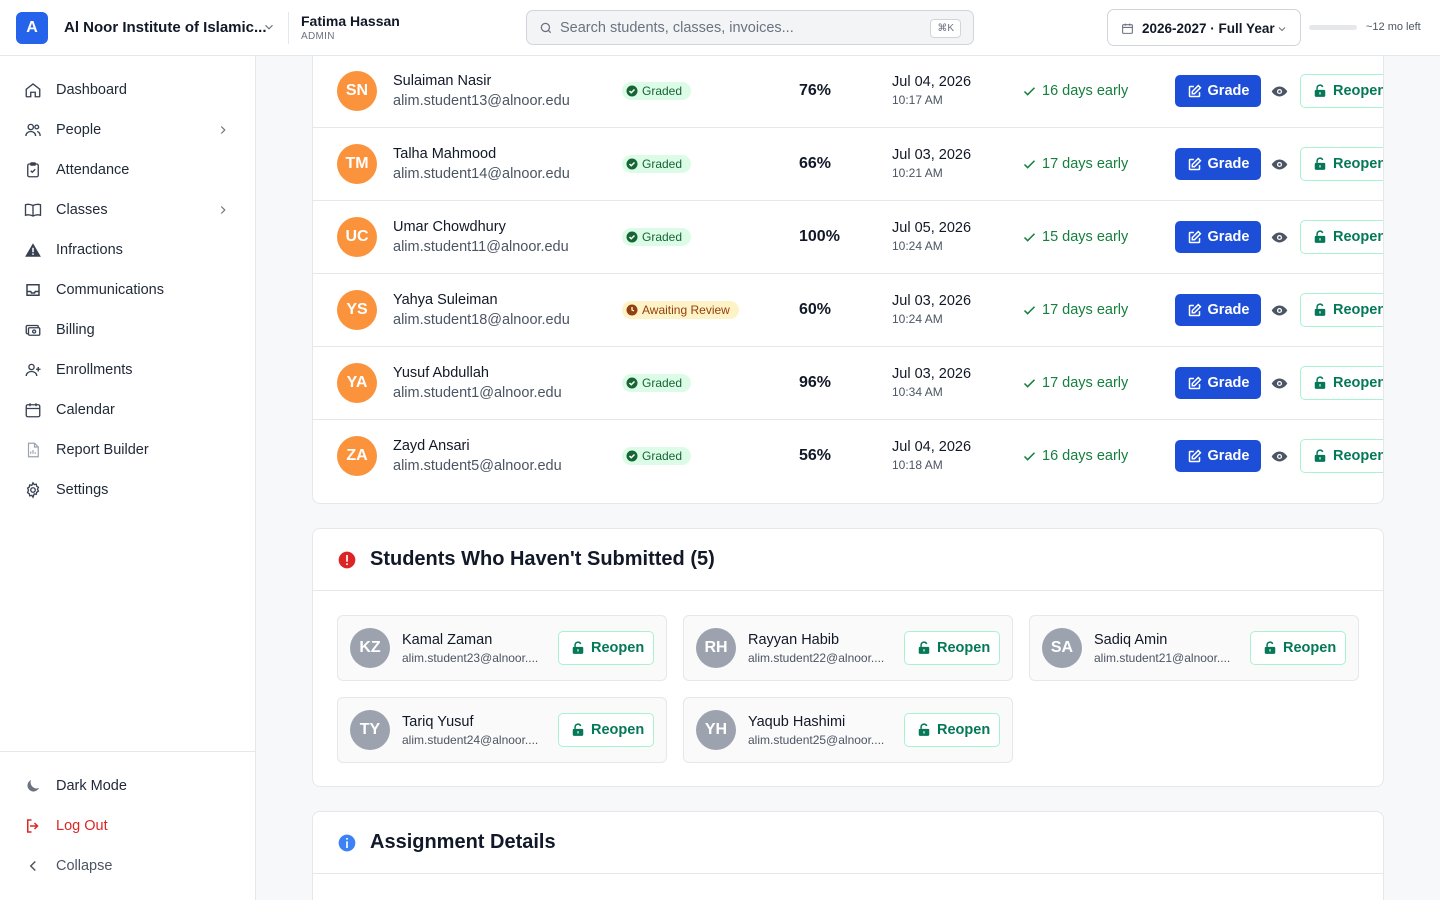 The height and width of the screenshot is (900, 1440). I want to click on avatar: TM, so click(357, 164).